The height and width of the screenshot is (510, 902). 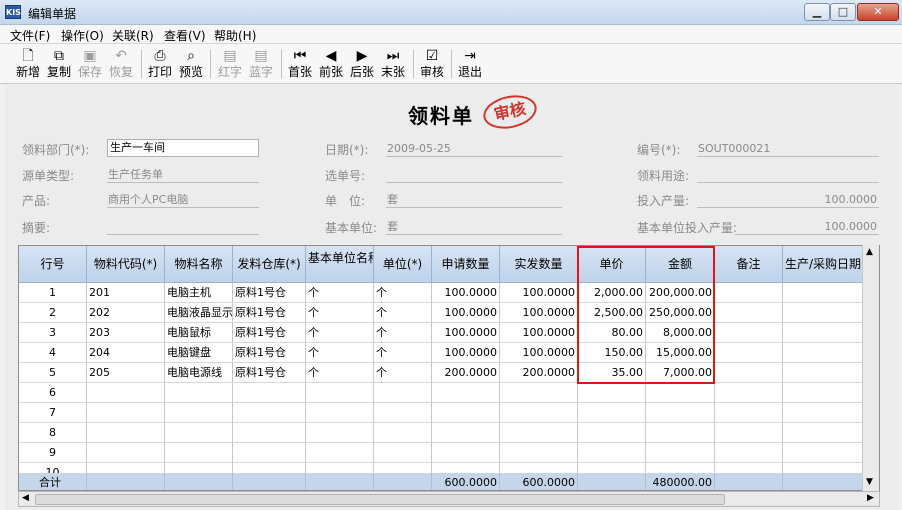 What do you see at coordinates (680, 333) in the screenshot?
I see `cell-amount: 8,000.00` at bounding box center [680, 333].